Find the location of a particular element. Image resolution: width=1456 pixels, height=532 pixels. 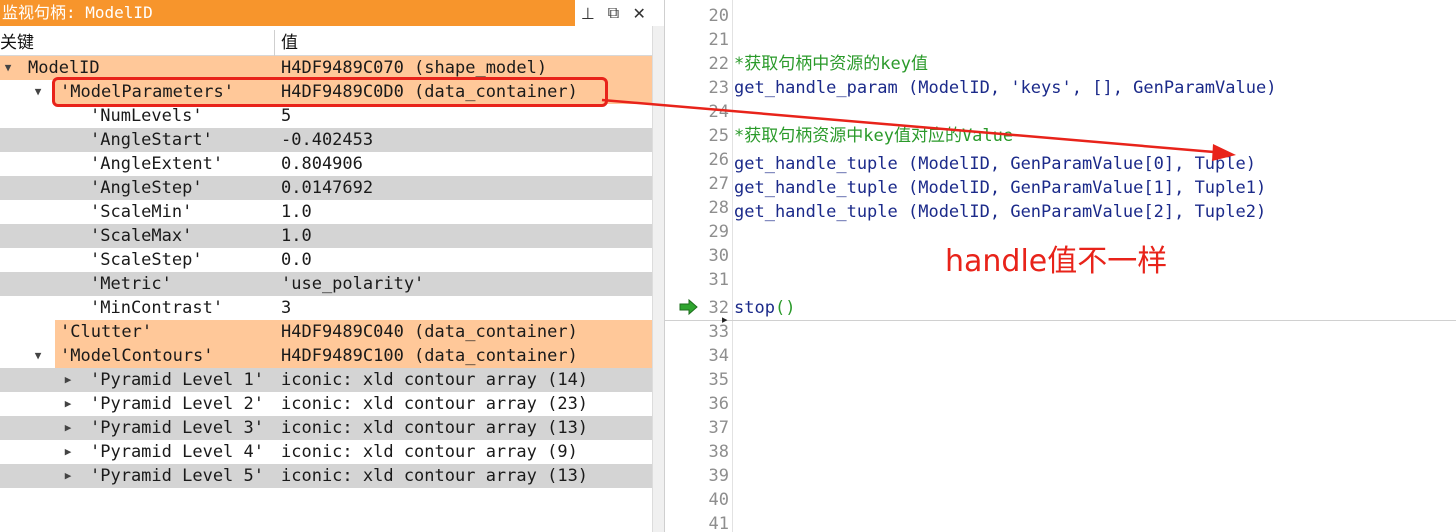

line-number: 25 is located at coordinates (718, 136).